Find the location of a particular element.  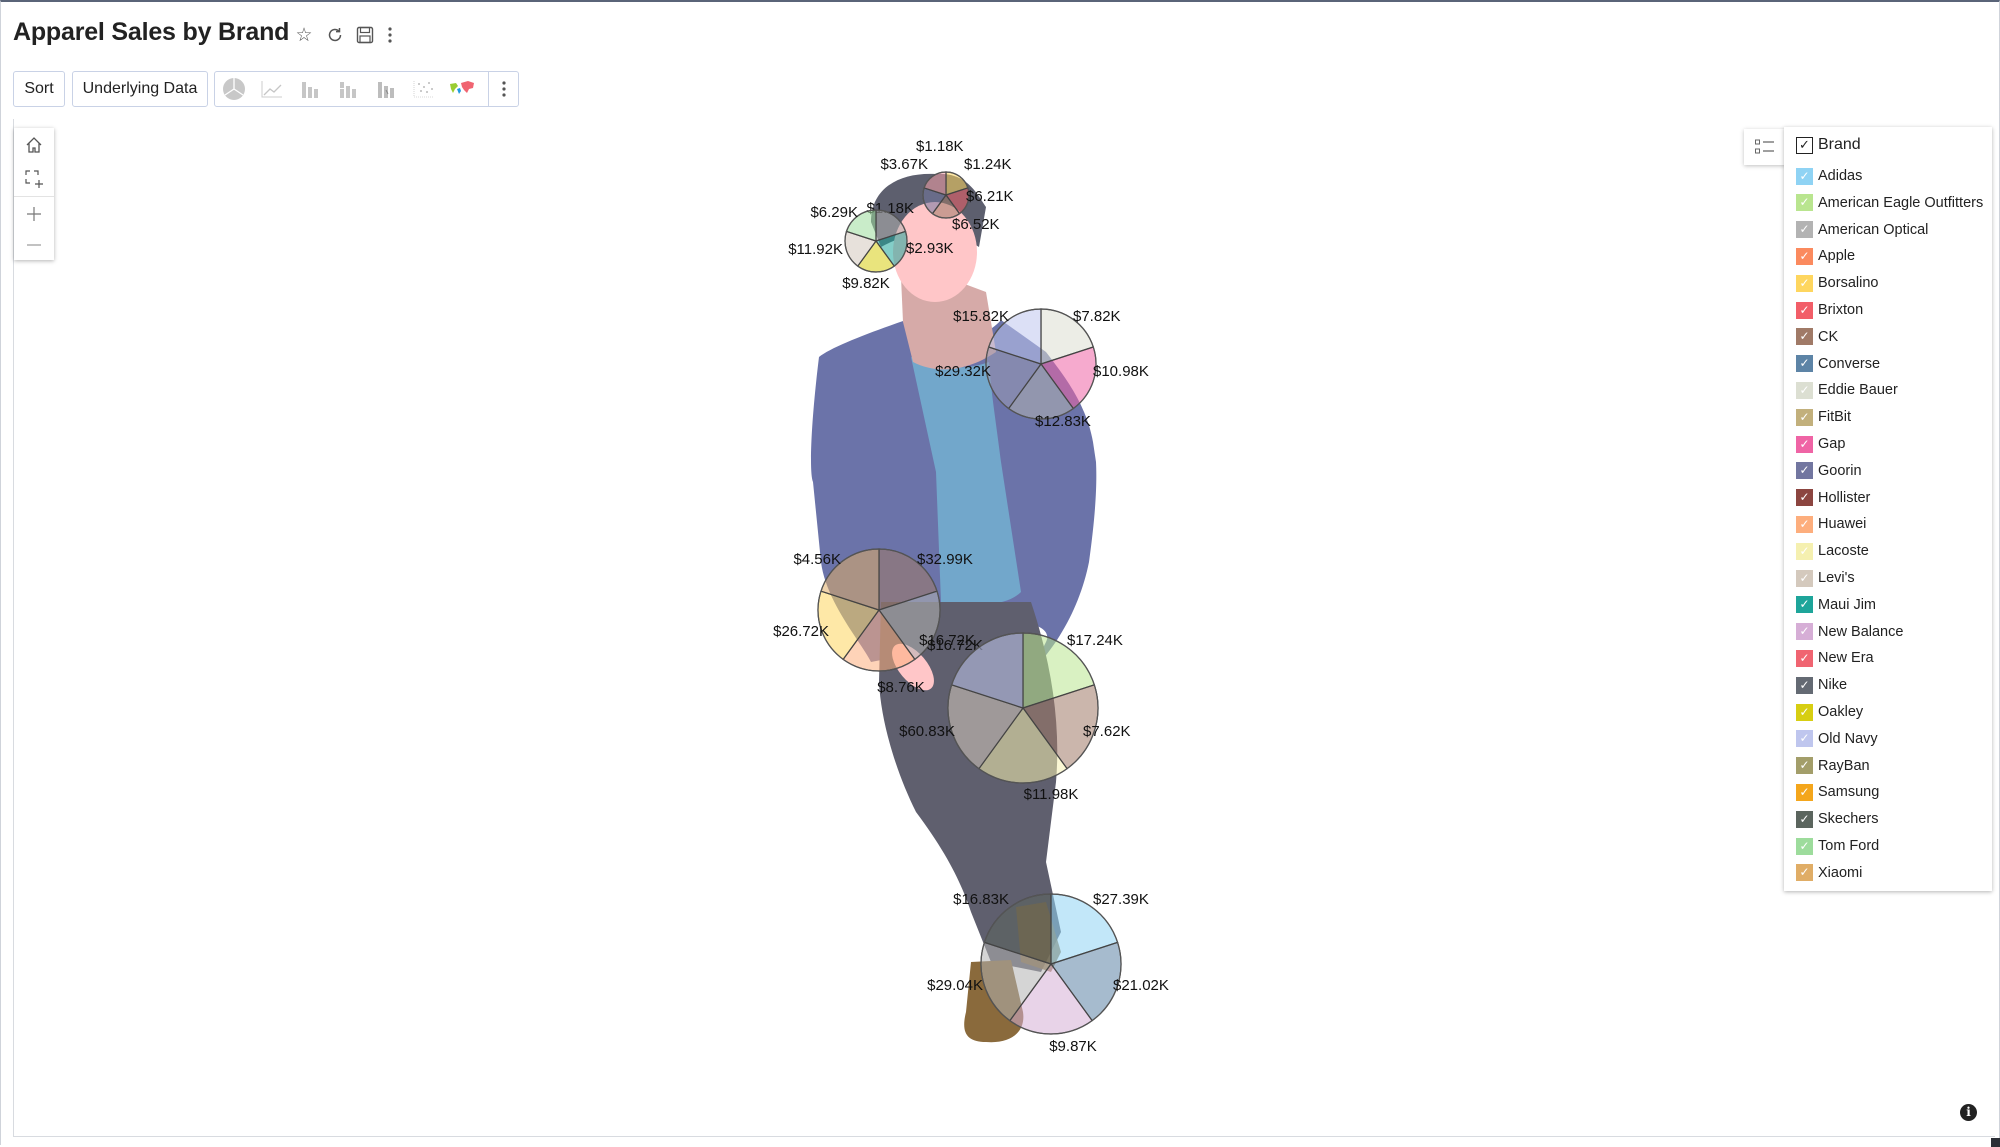

home-icon is located at coordinates (34, 145).